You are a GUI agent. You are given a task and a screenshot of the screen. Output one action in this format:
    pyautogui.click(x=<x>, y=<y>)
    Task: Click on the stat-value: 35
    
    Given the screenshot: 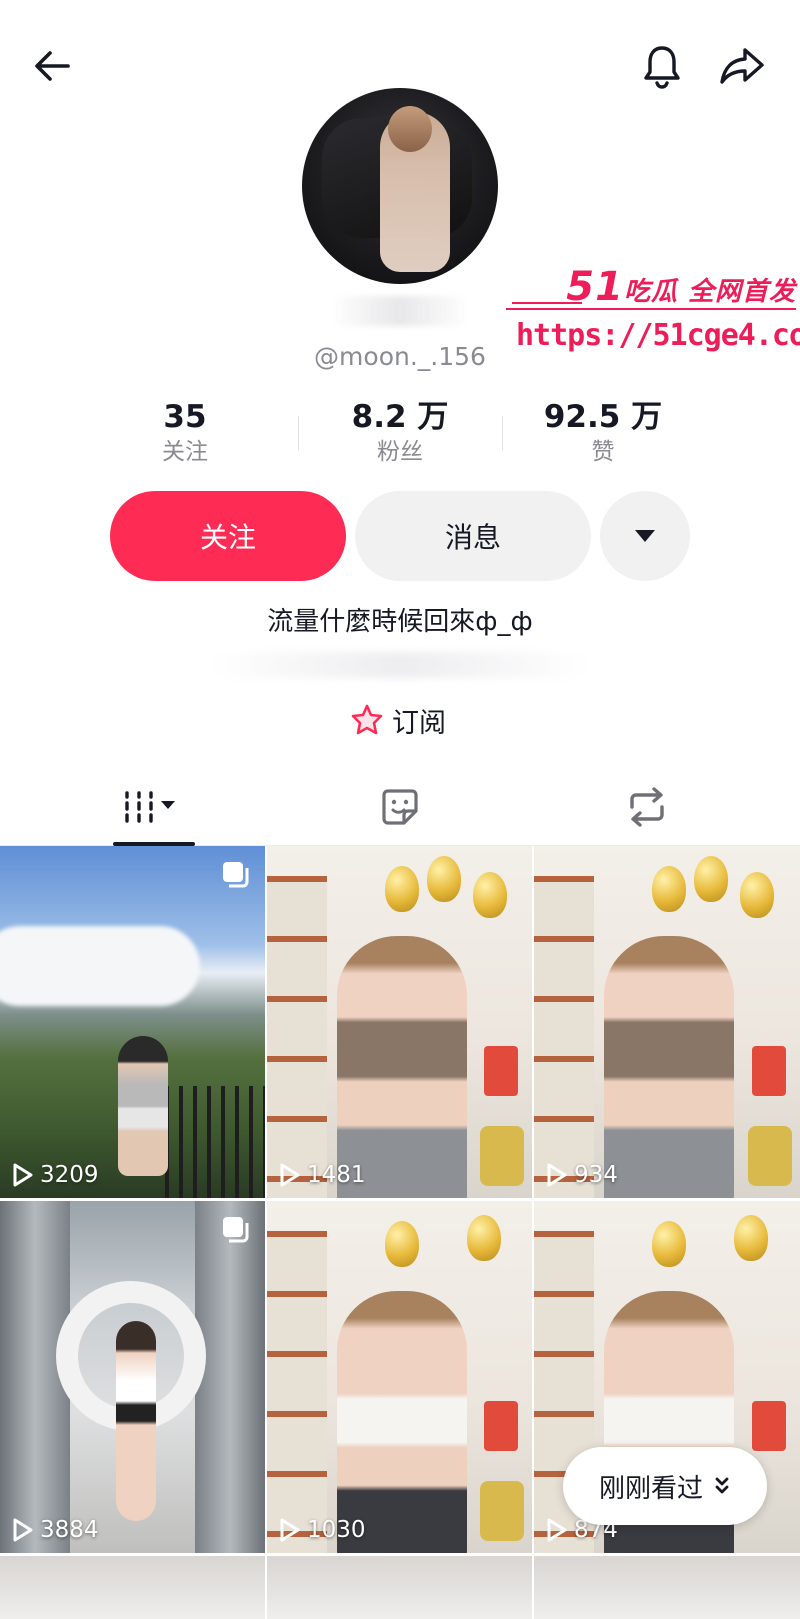 What is the action you would take?
    pyautogui.click(x=185, y=417)
    